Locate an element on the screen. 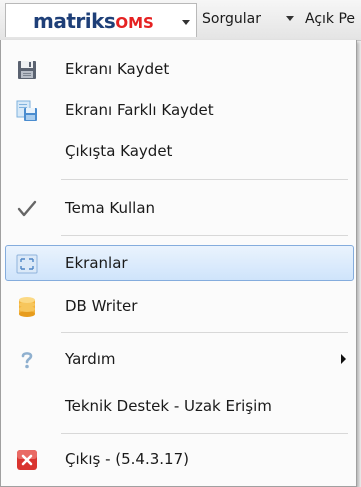 This screenshot has width=361, height=487. menu-item-label: Ekranı Farklı Kaydet is located at coordinates (139, 110).